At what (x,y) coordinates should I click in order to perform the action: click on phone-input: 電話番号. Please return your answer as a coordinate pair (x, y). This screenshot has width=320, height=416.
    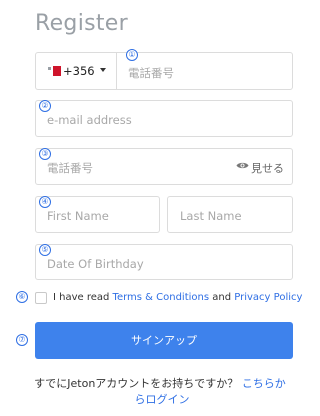
    Looking at the image, I should click on (151, 73).